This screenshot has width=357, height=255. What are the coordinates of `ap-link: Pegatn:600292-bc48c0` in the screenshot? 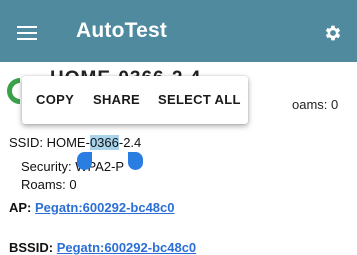 It's located at (104, 207).